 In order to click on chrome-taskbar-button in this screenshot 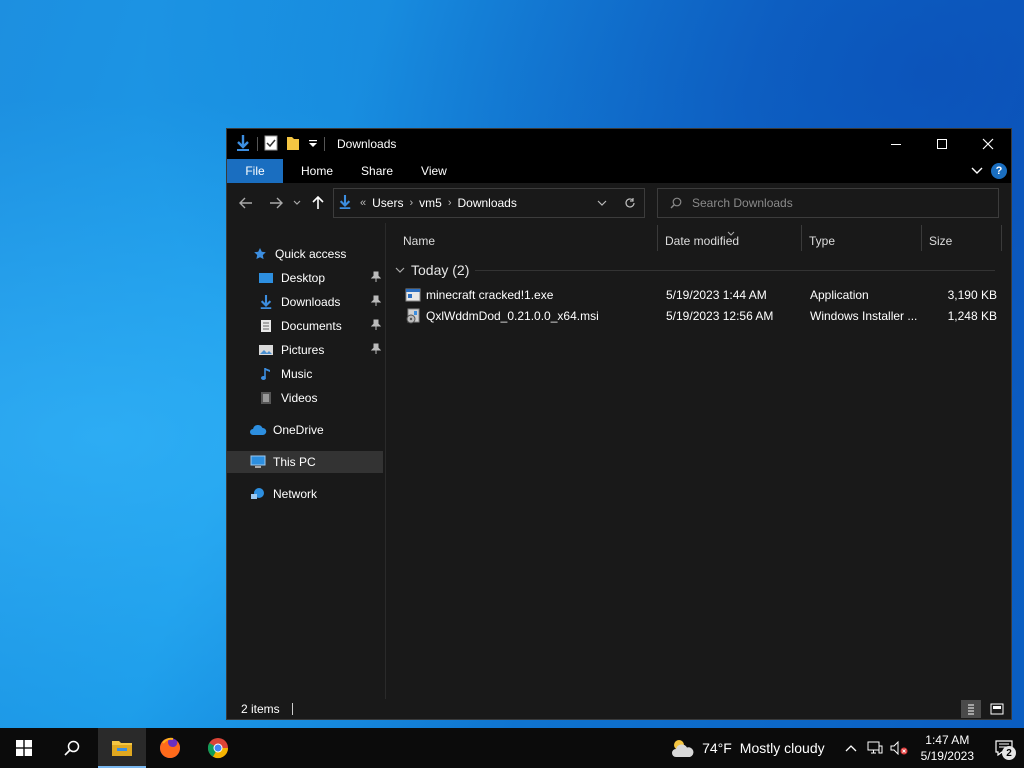, I will do `click(218, 748)`.